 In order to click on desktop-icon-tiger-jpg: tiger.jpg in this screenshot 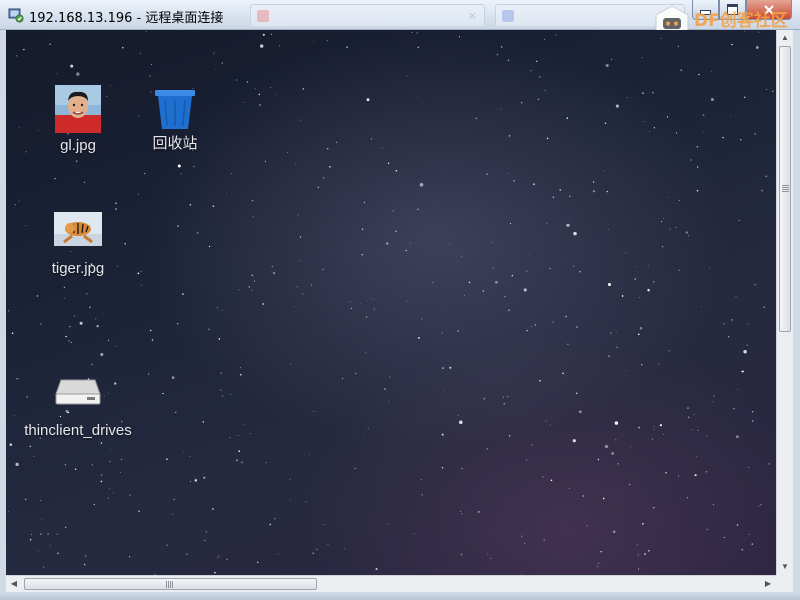, I will do `click(78, 244)`.